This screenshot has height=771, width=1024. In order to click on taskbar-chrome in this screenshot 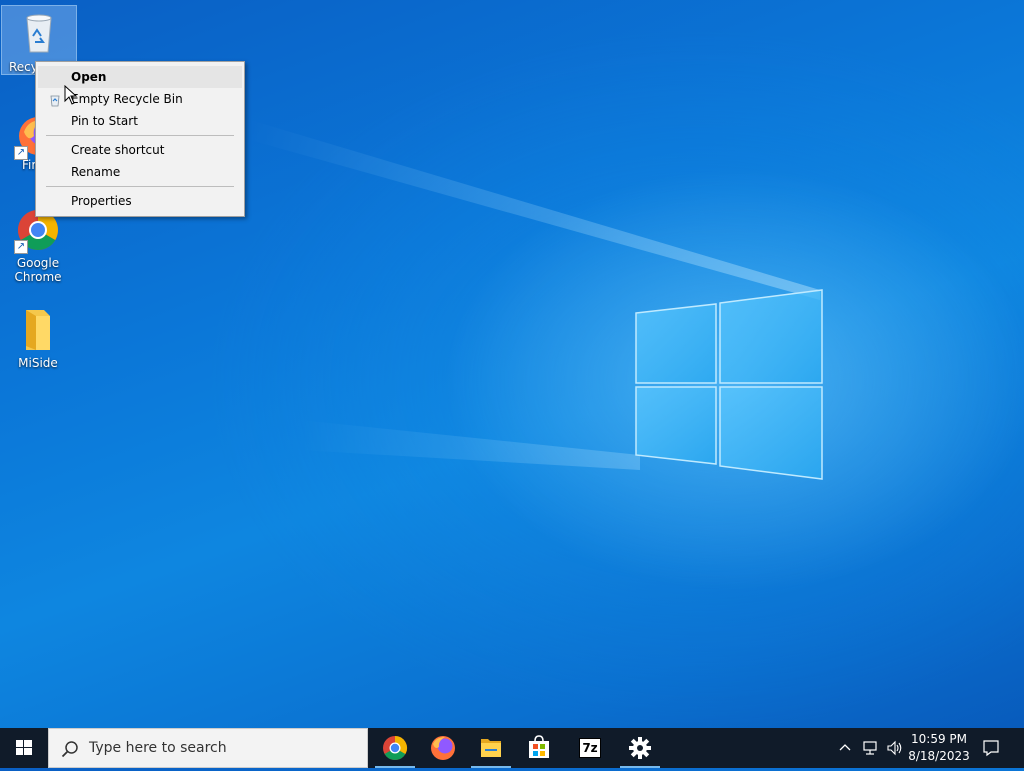, I will do `click(395, 748)`.